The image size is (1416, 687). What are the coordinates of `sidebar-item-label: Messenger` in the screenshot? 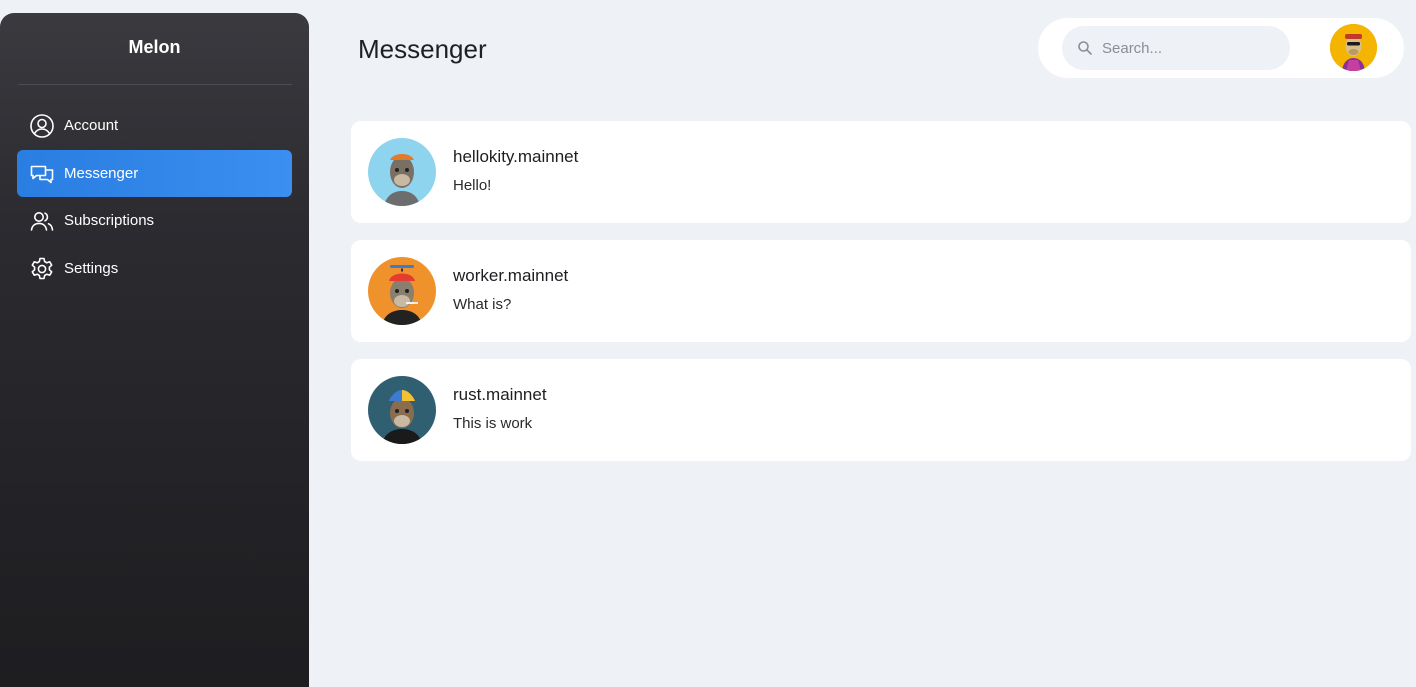 It's located at (101, 173).